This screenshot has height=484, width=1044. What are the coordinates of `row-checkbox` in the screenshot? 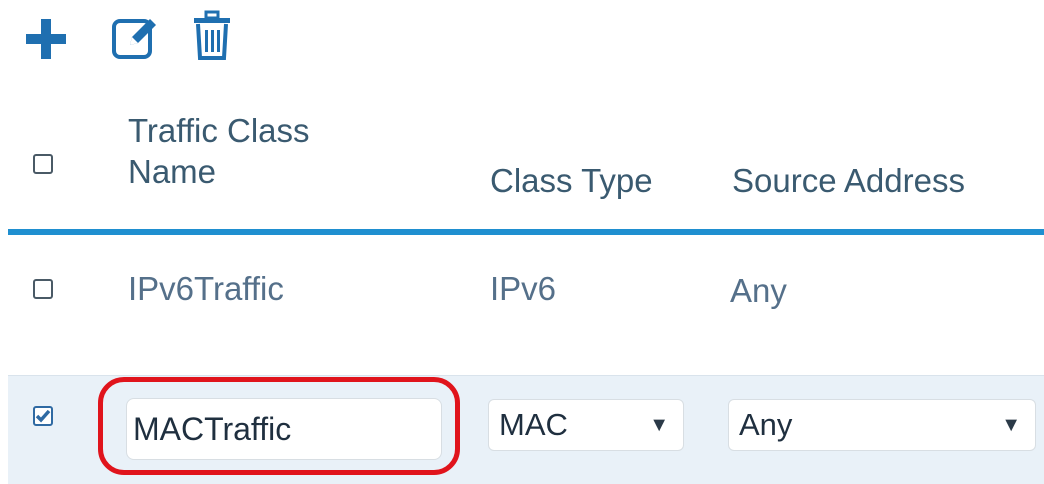 It's located at (43, 289).